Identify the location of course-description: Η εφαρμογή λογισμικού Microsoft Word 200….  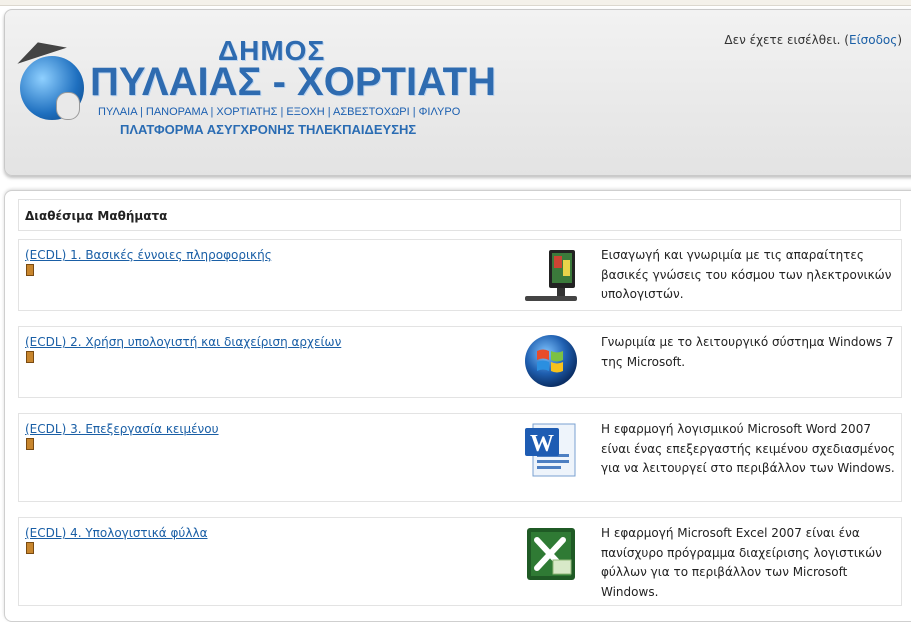
(748, 448).